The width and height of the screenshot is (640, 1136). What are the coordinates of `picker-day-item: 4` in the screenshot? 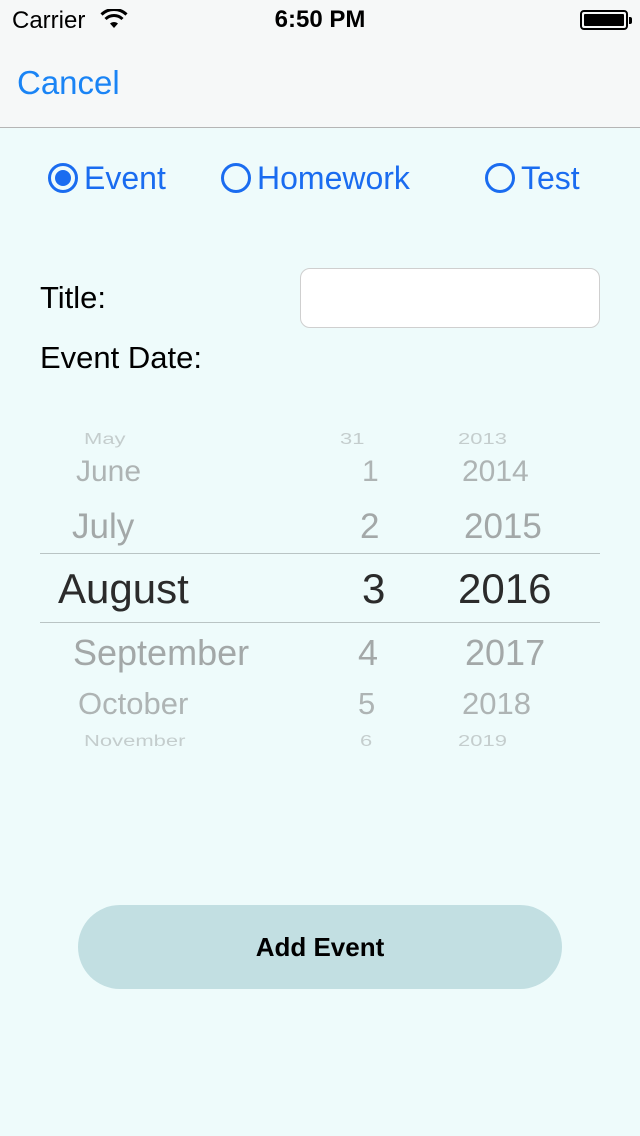 It's located at (368, 653).